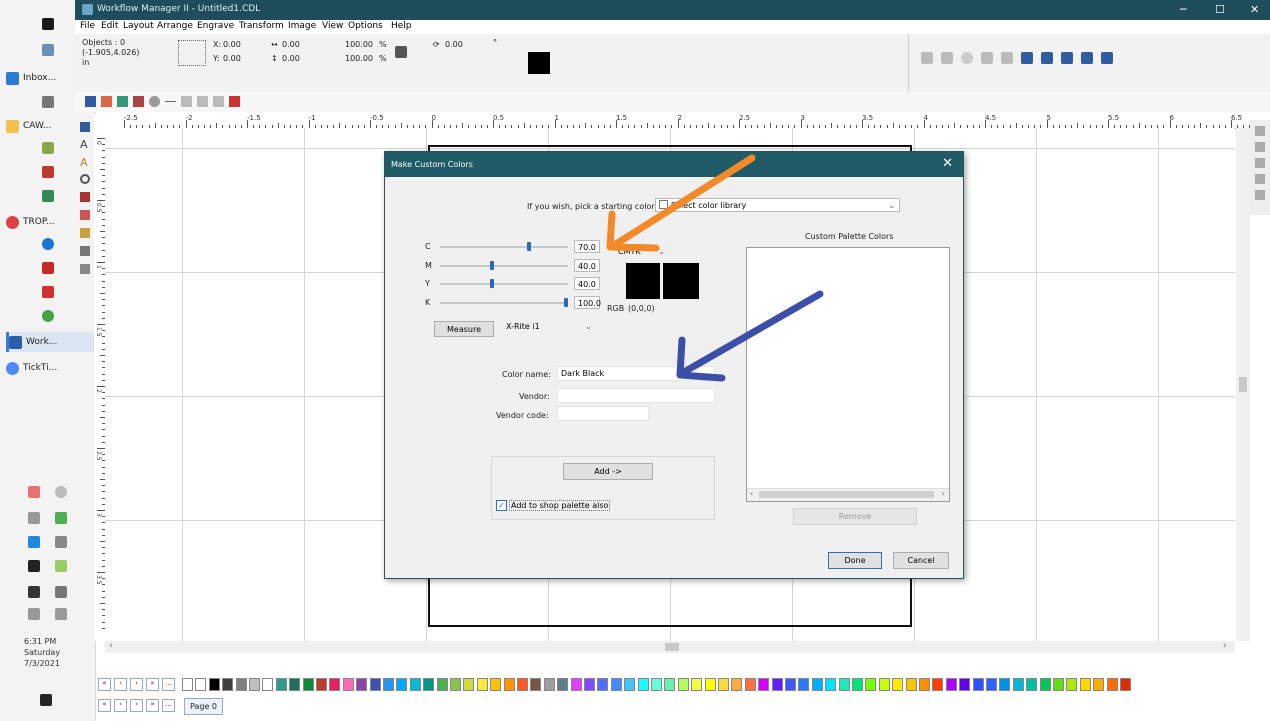 The width and height of the screenshot is (1270, 721). What do you see at coordinates (85, 127) in the screenshot?
I see `pointer-tool-icon` at bounding box center [85, 127].